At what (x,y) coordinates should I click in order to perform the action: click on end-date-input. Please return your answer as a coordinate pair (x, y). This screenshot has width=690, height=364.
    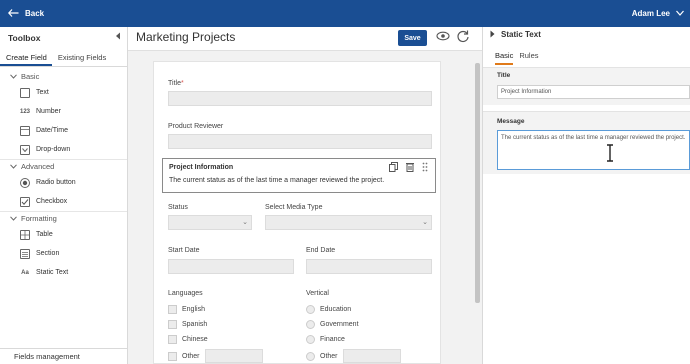
    Looking at the image, I should click on (369, 266).